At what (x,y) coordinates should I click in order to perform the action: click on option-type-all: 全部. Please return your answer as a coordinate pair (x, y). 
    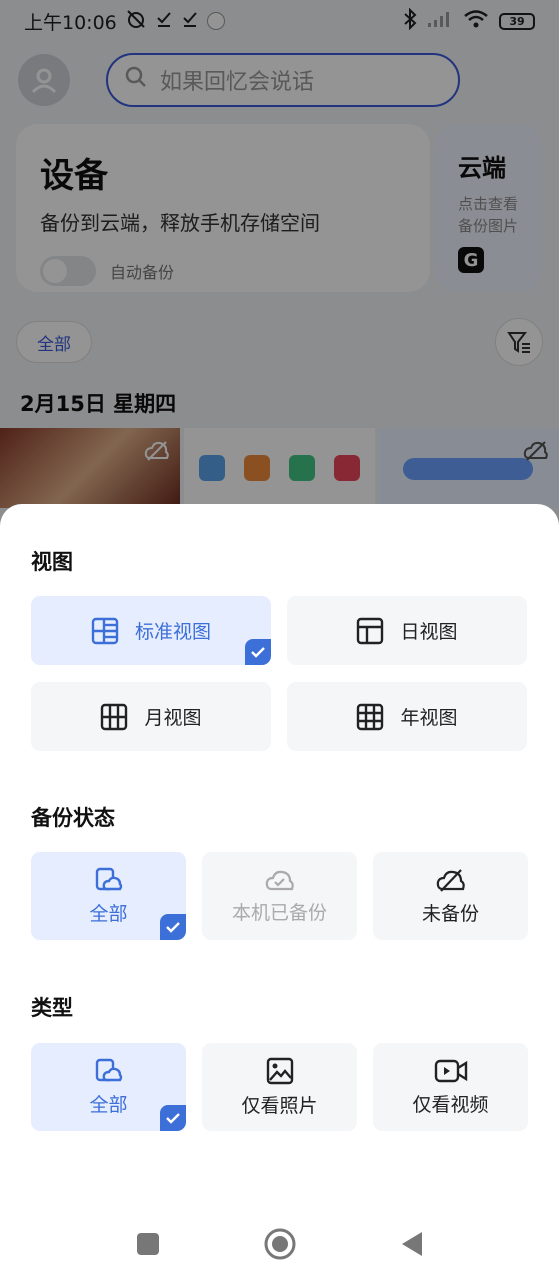
    Looking at the image, I should click on (108, 1087).